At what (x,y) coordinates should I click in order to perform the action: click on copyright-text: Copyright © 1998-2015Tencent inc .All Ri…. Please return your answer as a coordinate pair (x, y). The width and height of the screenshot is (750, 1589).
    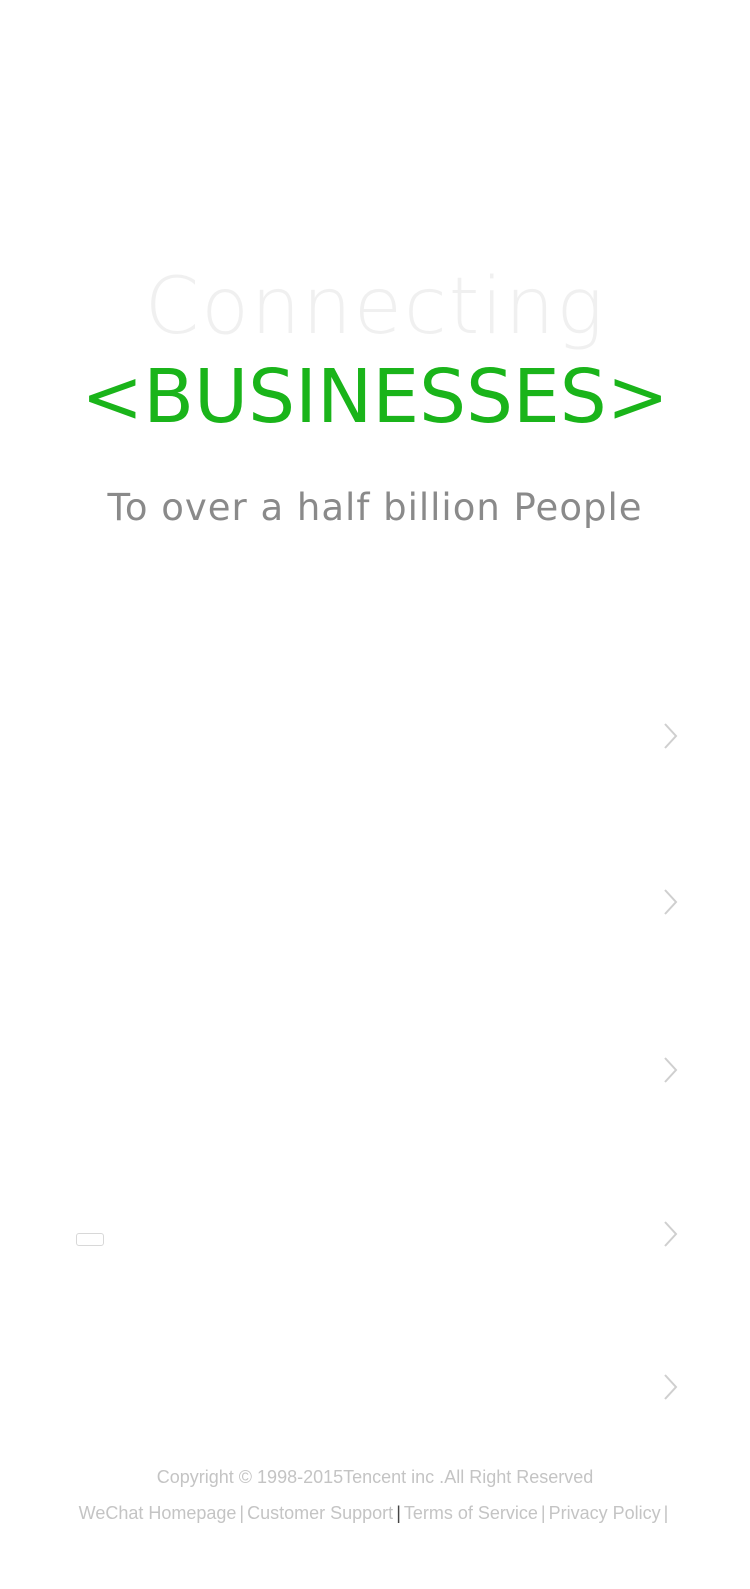
    Looking at the image, I should click on (375, 1477).